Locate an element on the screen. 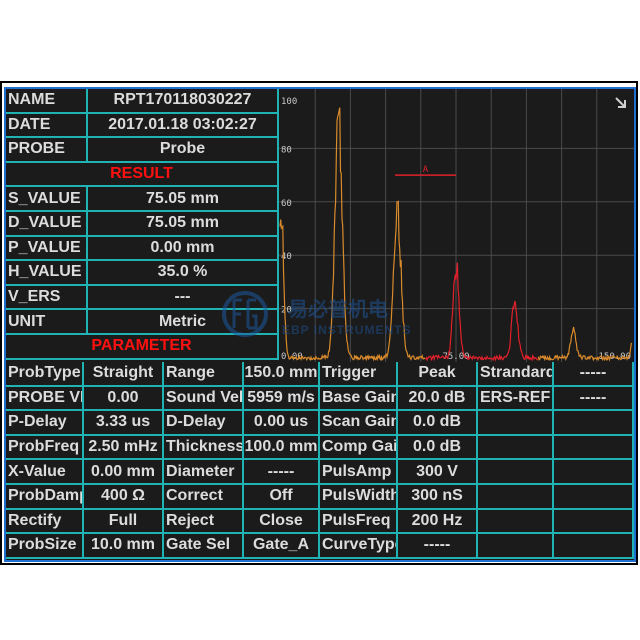 This screenshot has height=640, width=640. result-label: S_VALUE is located at coordinates (47, 199).